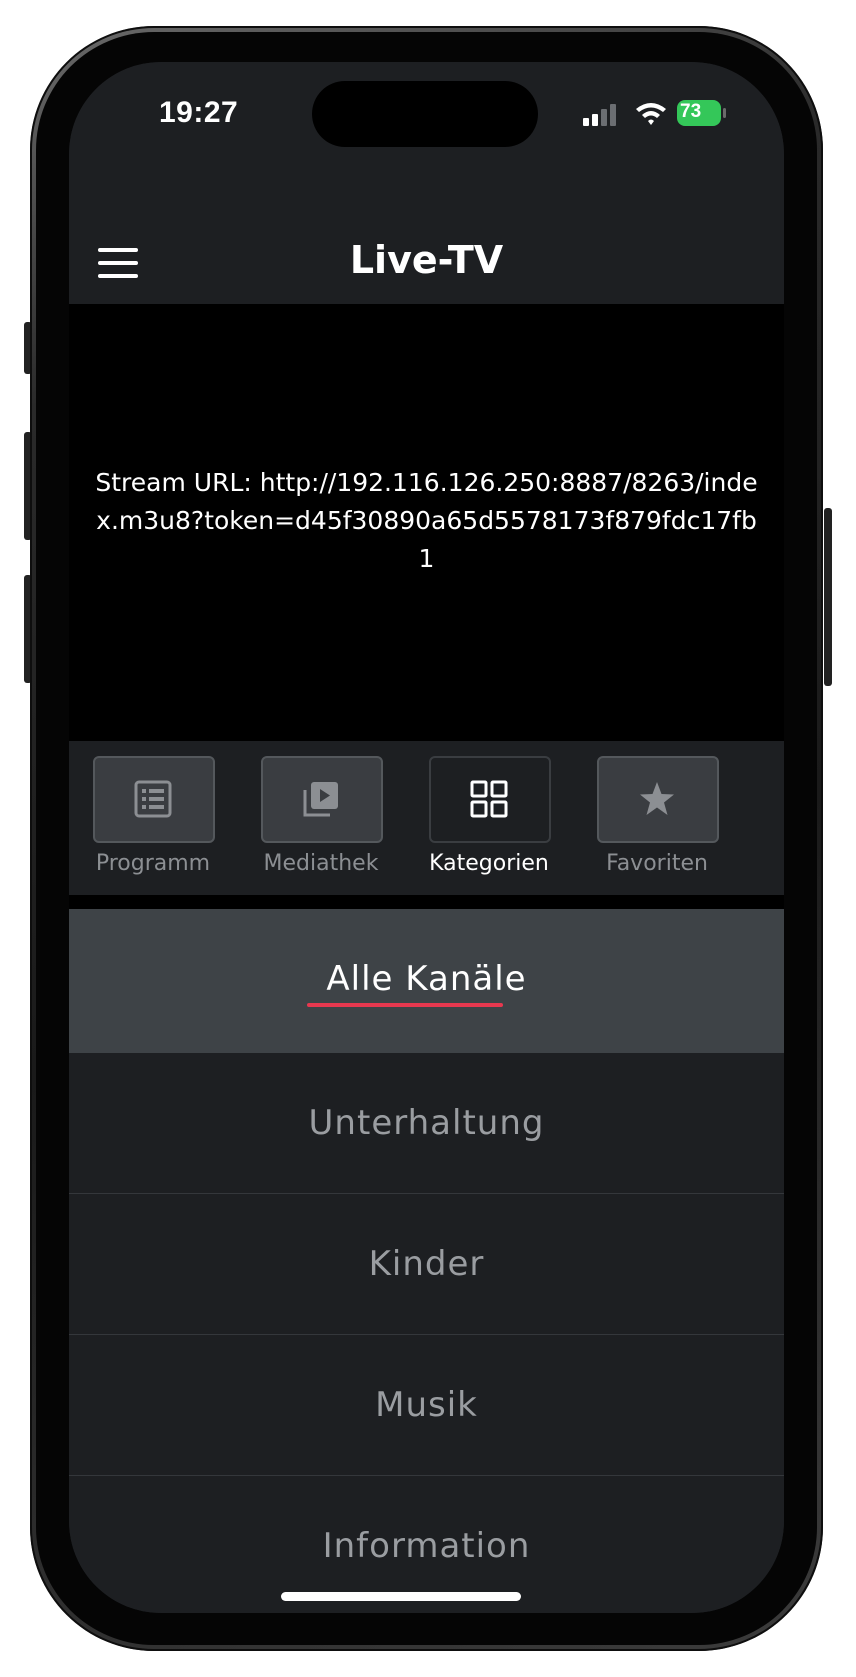 The height and width of the screenshot is (1677, 856). What do you see at coordinates (426, 1546) in the screenshot?
I see `category-label: Information` at bounding box center [426, 1546].